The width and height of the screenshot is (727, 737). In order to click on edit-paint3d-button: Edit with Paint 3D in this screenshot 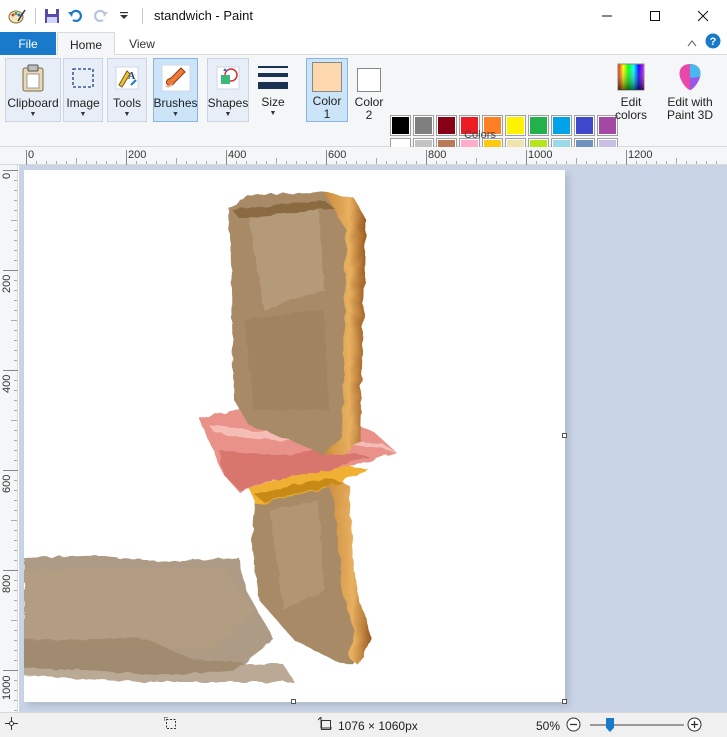, I will do `click(690, 90)`.